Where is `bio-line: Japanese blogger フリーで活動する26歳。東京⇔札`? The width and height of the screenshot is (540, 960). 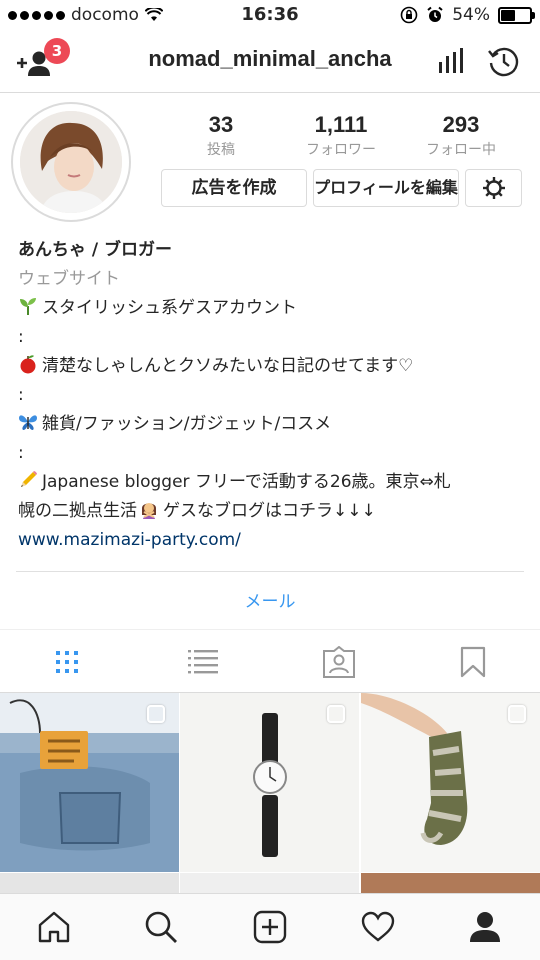
bio-line: Japanese blogger フリーで活動する26歳。東京⇔札 is located at coordinates (270, 482).